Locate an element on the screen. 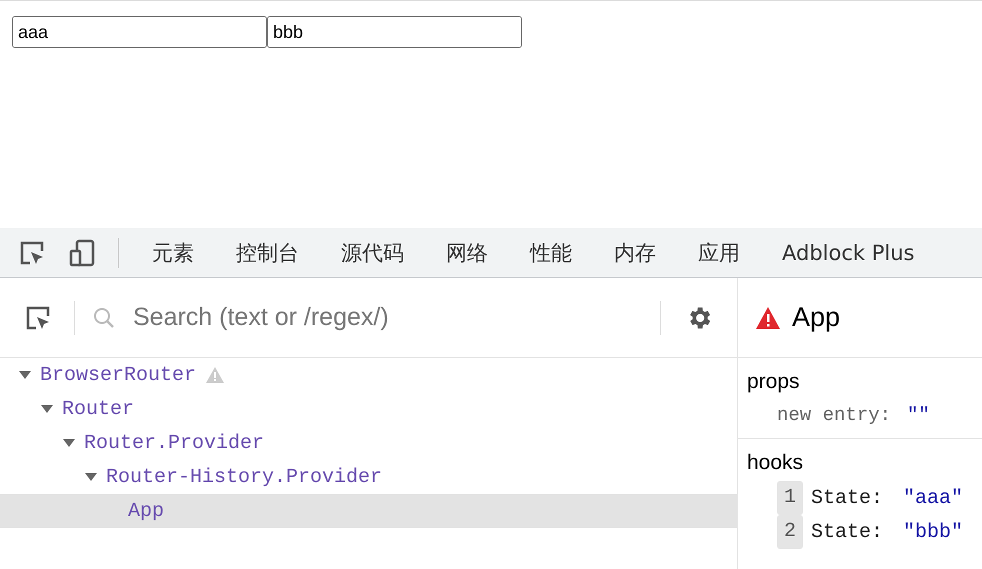 Image resolution: width=982 pixels, height=569 pixels. tree-item: App is located at coordinates (368, 511).